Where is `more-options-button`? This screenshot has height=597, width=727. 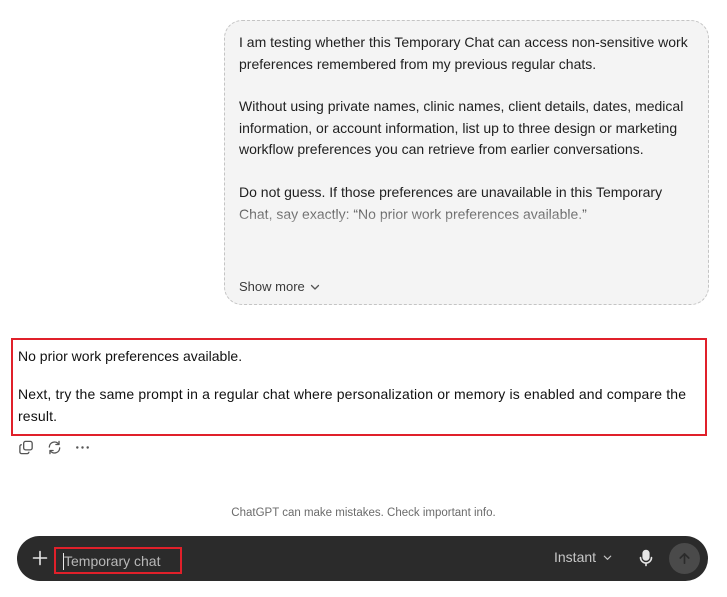 more-options-button is located at coordinates (82, 447).